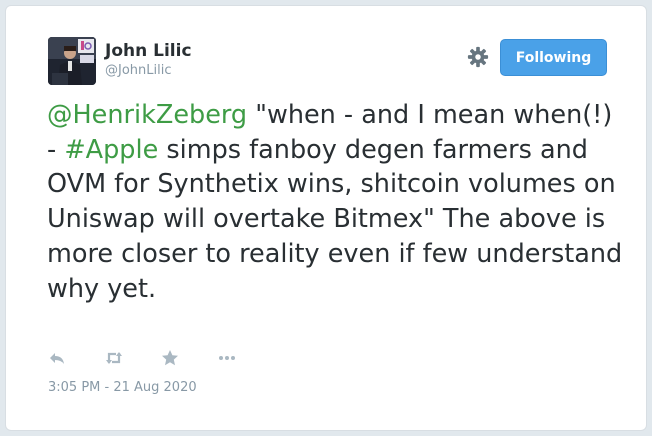 Image resolution: width=652 pixels, height=436 pixels. I want to click on retweet-icon, so click(114, 358).